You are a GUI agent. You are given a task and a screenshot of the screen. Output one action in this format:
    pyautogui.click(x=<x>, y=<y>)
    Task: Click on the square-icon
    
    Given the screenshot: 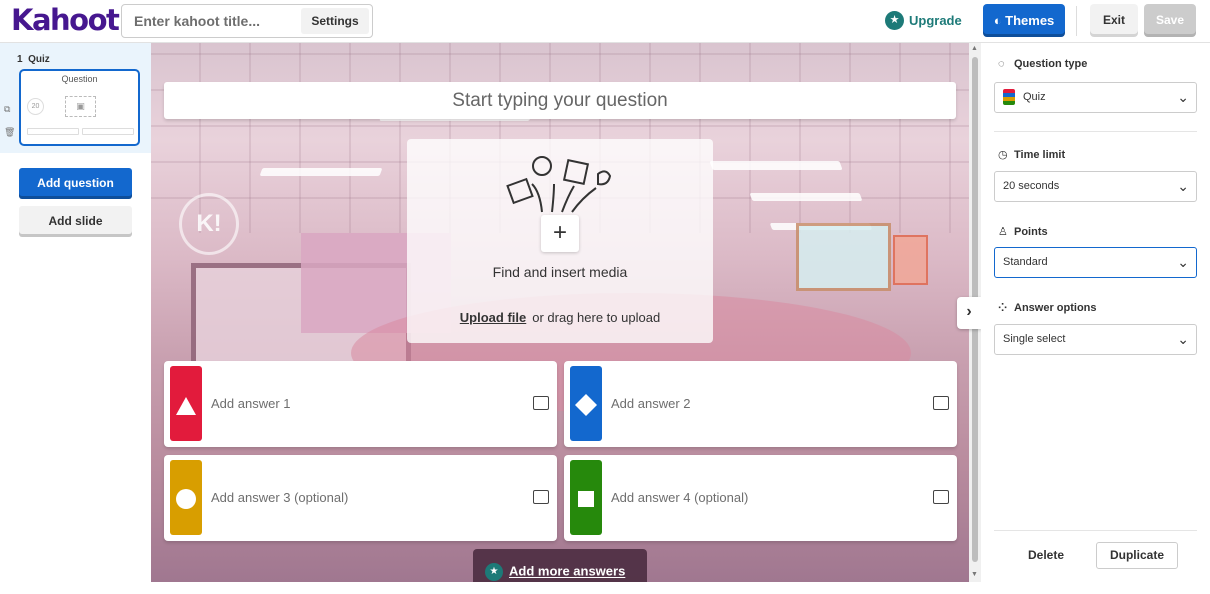 What is the action you would take?
    pyautogui.click(x=586, y=499)
    